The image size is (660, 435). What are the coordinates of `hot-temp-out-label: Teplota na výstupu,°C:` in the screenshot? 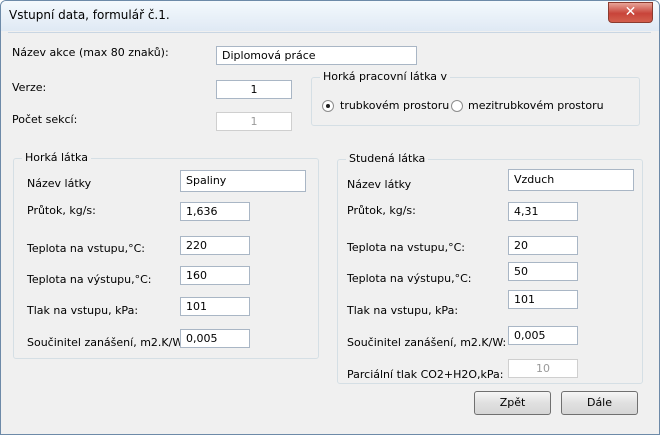 It's located at (89, 279).